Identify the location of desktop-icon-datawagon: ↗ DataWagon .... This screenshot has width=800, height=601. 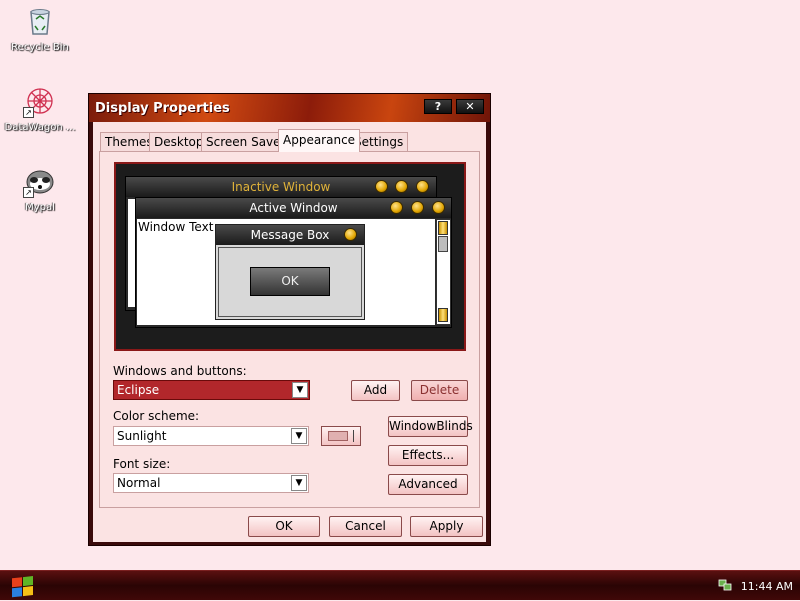
(40, 109).